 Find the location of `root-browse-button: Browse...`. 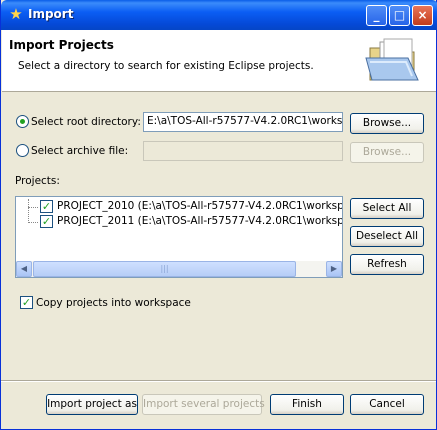

root-browse-button: Browse... is located at coordinates (387, 123).